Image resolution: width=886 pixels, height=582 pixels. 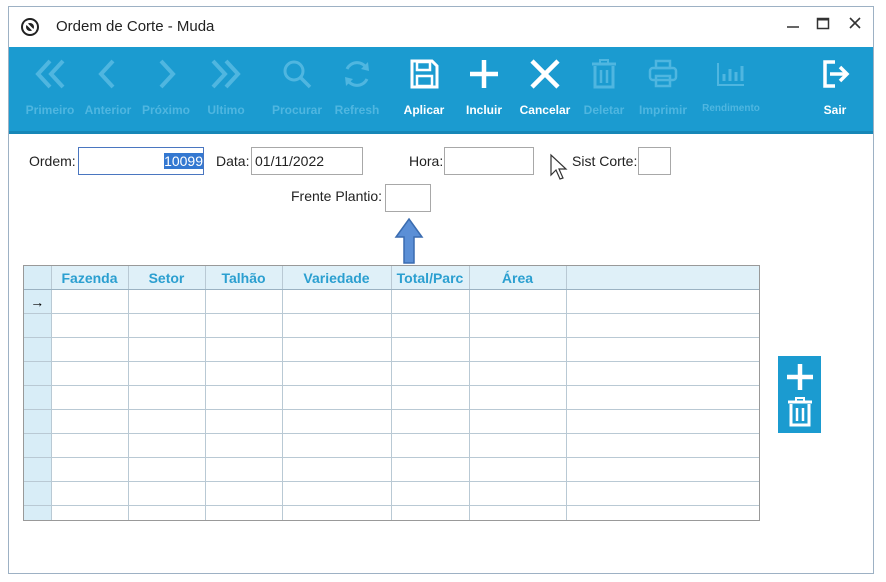 What do you see at coordinates (663, 89) in the screenshot?
I see `imprimir-button: Imprimir` at bounding box center [663, 89].